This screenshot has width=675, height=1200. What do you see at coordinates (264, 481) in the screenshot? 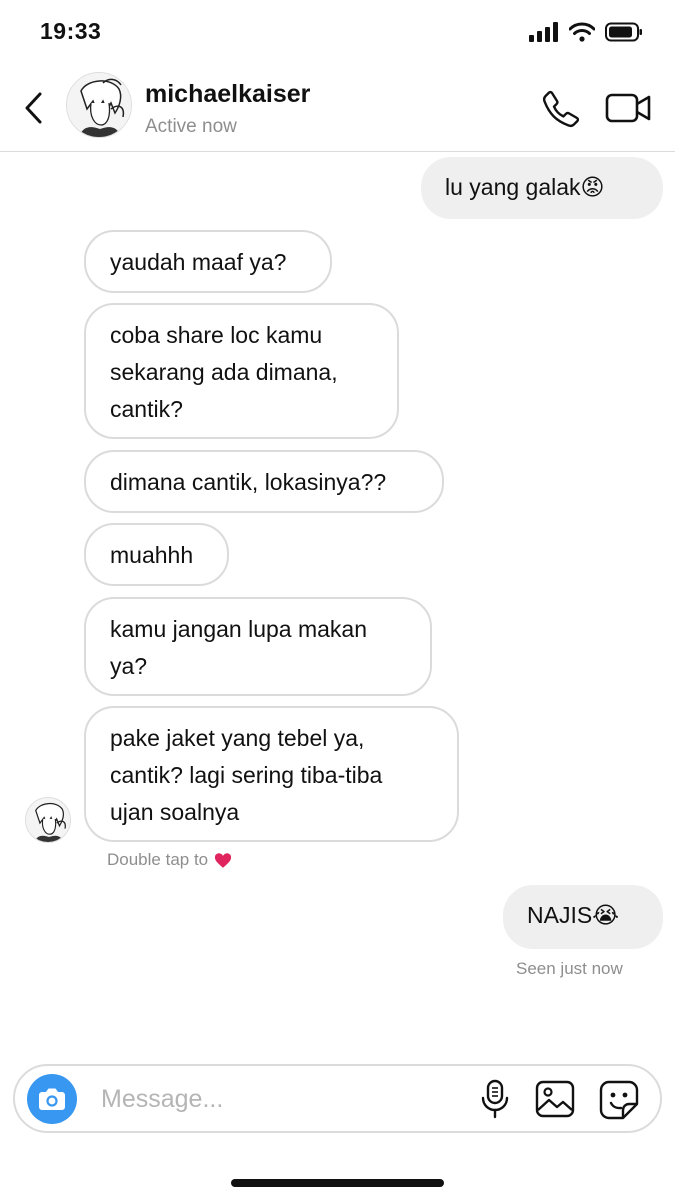
I see `message-bubble-incoming: dimana cantik, lokasinya??` at bounding box center [264, 481].